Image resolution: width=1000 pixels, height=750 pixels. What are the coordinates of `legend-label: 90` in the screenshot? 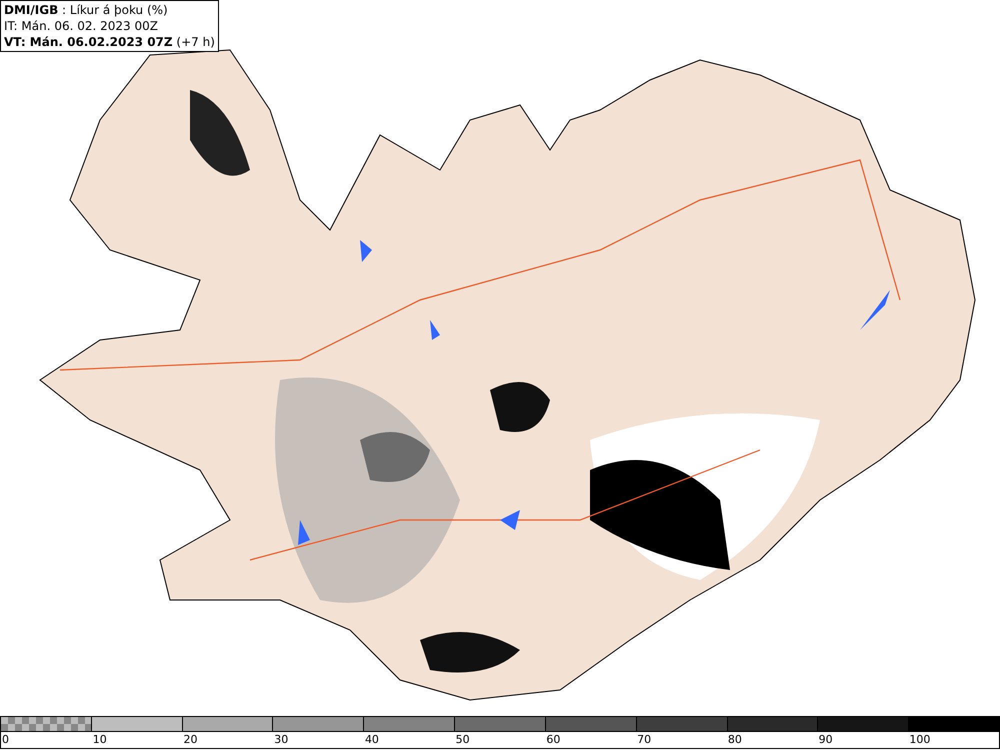 It's located at (825, 739).